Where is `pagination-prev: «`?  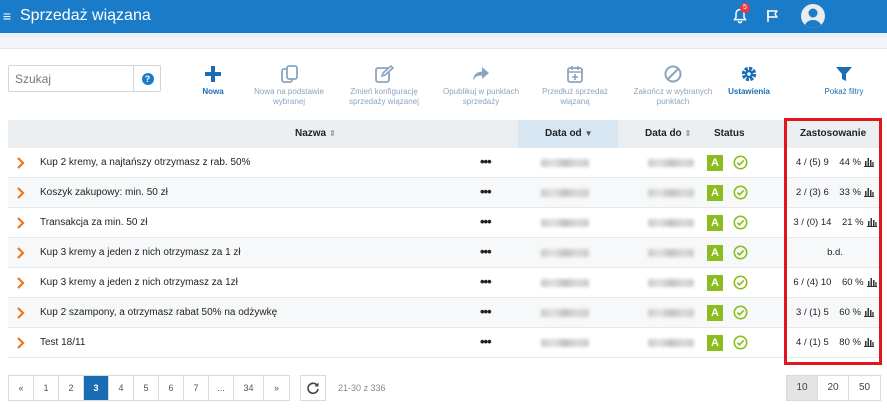
pagination-prev: « is located at coordinates (21, 388).